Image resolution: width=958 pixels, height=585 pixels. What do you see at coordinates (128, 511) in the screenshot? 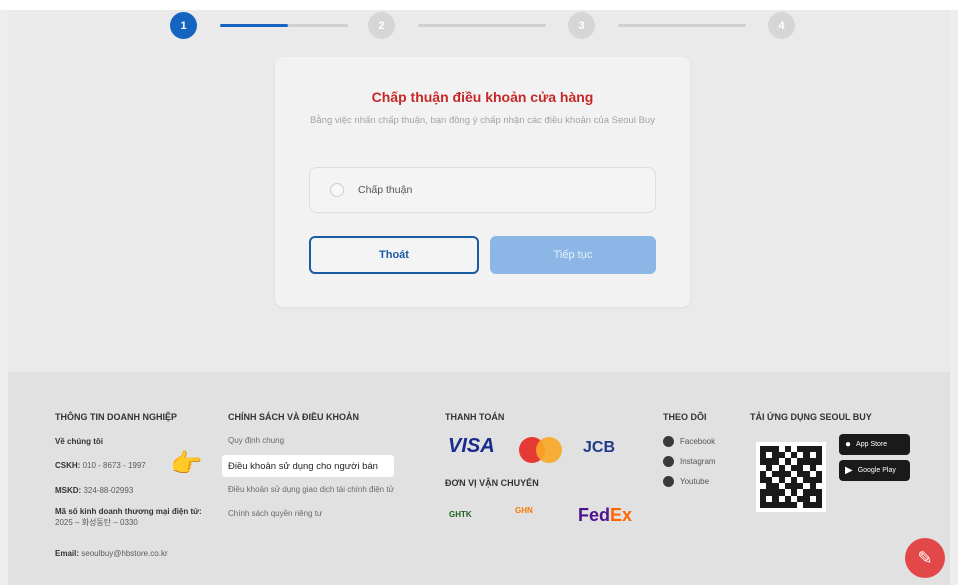
I see `license-label: Mã số kinh doanh thương mại điện tử:` at bounding box center [128, 511].